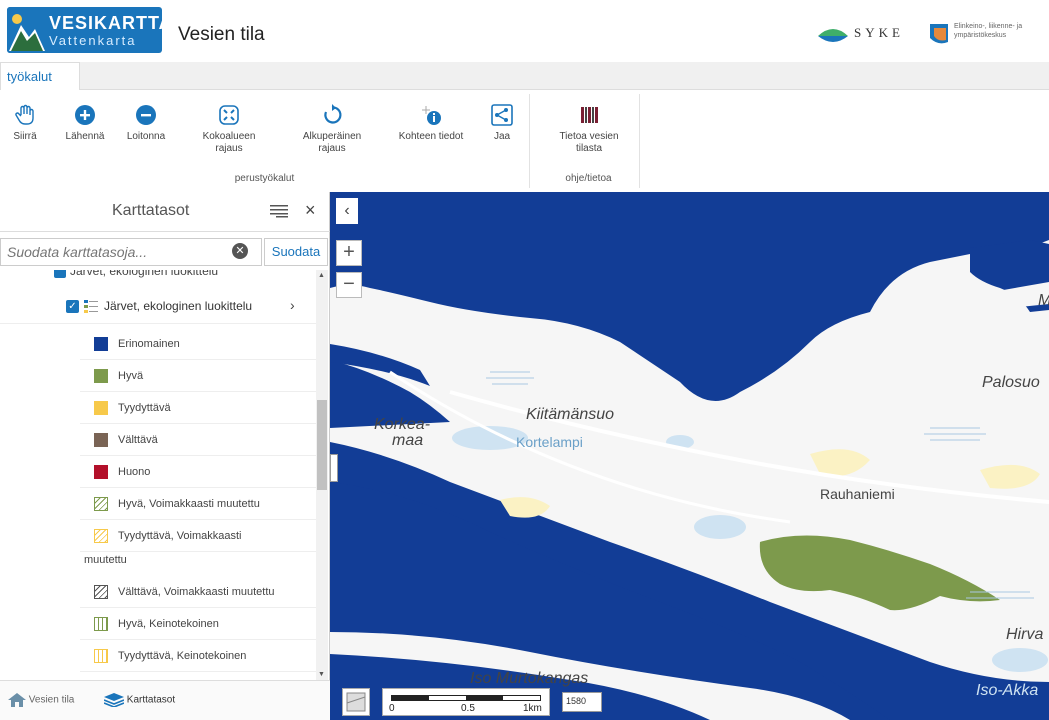  What do you see at coordinates (349, 253) in the screenshot?
I see `map-zoom-in-button: +` at bounding box center [349, 253].